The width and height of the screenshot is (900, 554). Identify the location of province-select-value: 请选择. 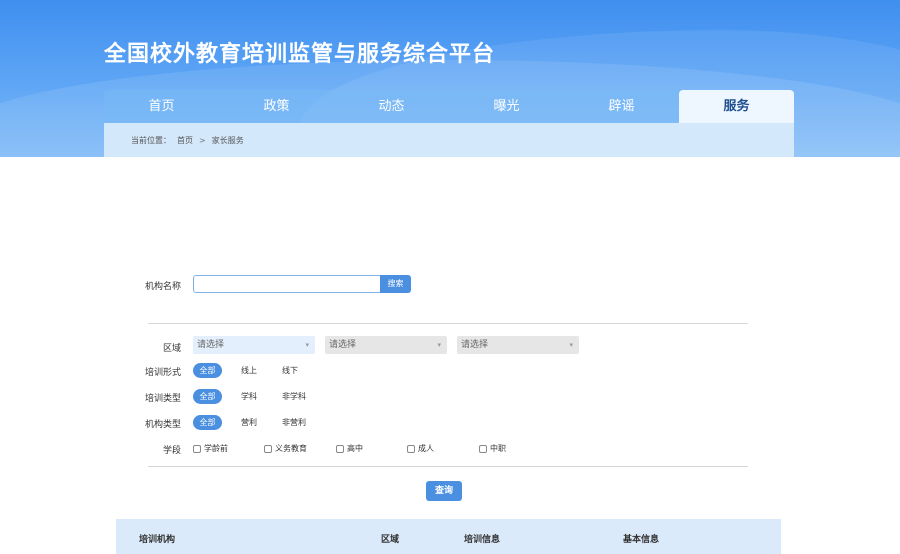
(211, 345).